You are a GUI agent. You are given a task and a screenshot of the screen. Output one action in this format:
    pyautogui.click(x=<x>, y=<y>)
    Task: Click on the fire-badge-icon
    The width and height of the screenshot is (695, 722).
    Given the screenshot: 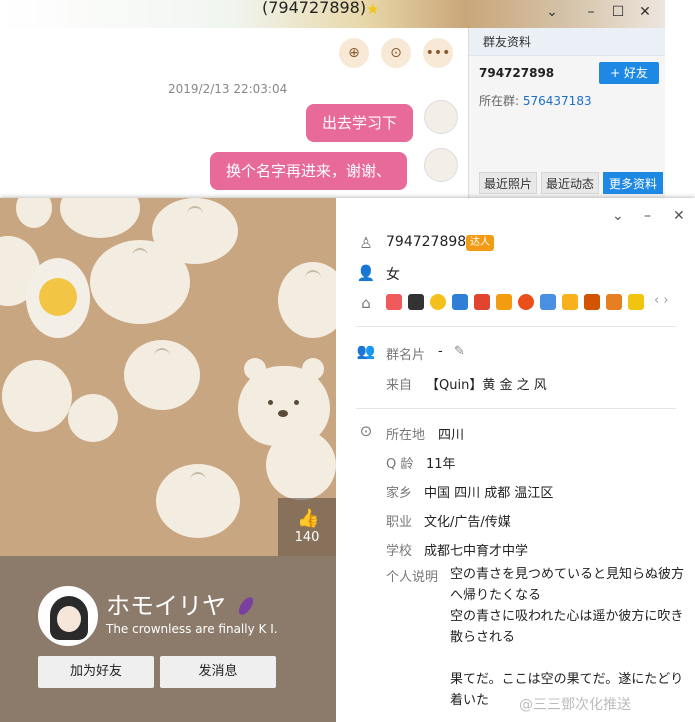 What is the action you would take?
    pyautogui.click(x=614, y=302)
    